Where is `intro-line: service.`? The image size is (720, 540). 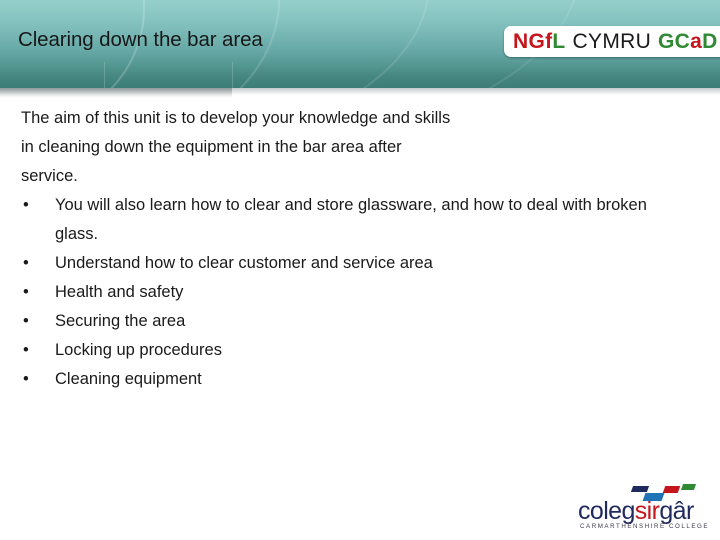
intro-line: service. is located at coordinates (49, 176).